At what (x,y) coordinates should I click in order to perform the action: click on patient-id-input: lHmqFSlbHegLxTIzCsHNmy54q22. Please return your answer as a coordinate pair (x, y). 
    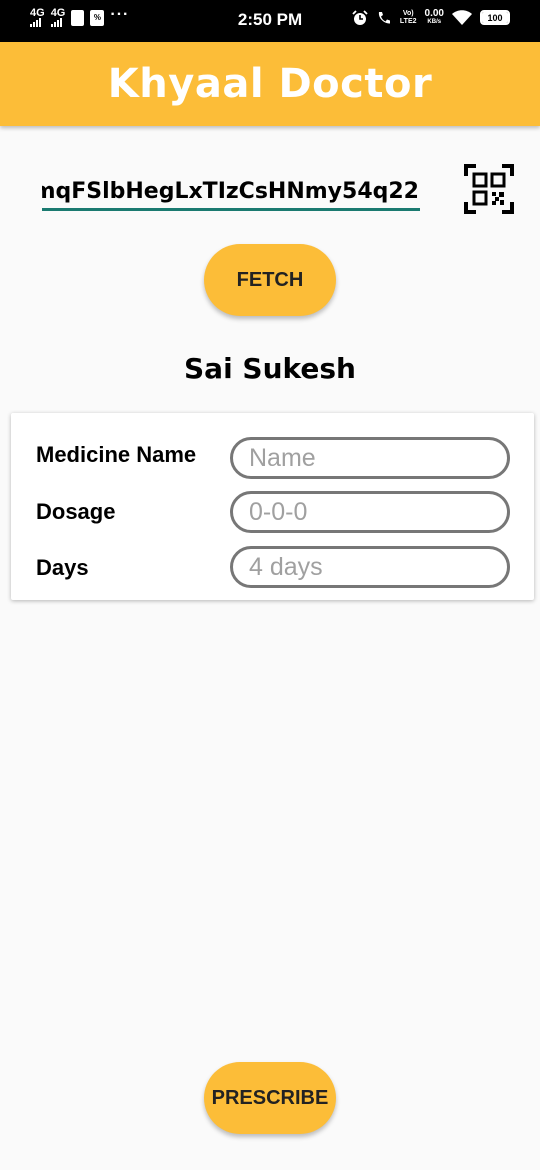
    Looking at the image, I should click on (231, 193).